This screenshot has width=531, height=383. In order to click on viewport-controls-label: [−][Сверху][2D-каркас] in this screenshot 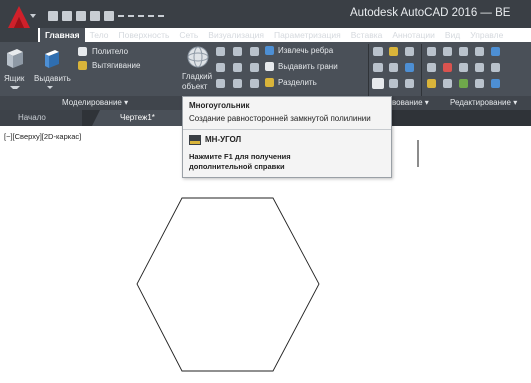, I will do `click(42, 136)`.